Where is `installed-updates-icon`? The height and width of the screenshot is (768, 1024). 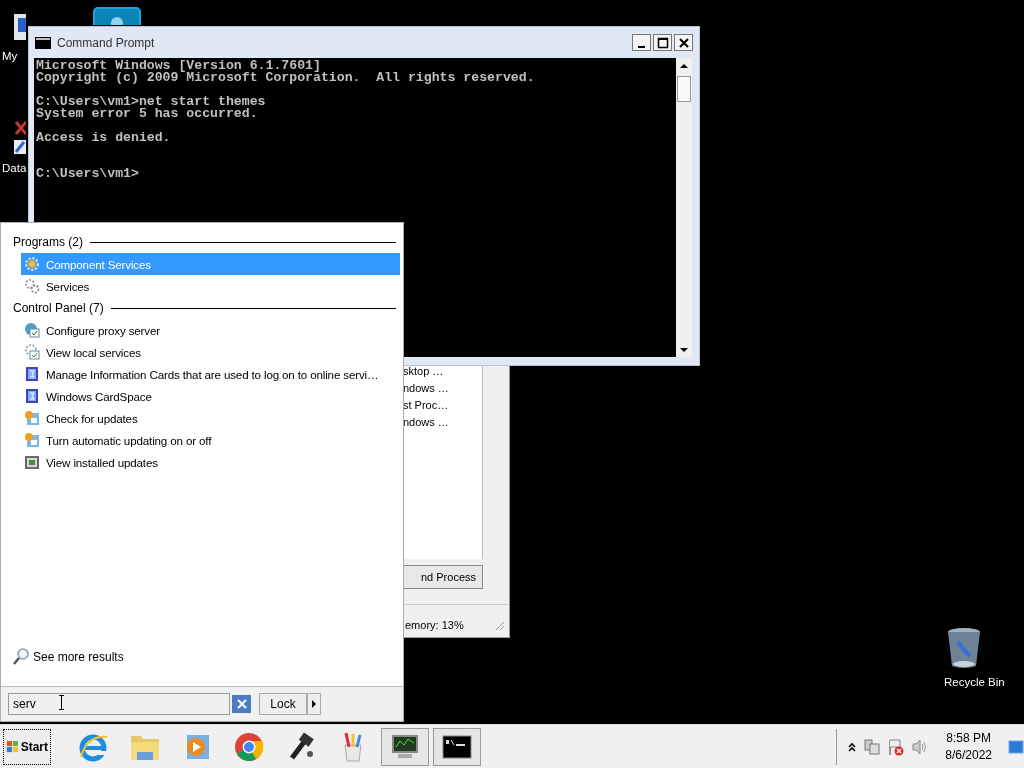 installed-updates-icon is located at coordinates (32, 462).